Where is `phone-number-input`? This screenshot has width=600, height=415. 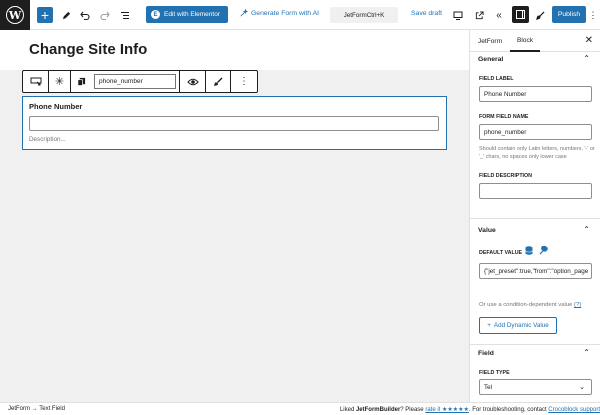
phone-number-input is located at coordinates (234, 123).